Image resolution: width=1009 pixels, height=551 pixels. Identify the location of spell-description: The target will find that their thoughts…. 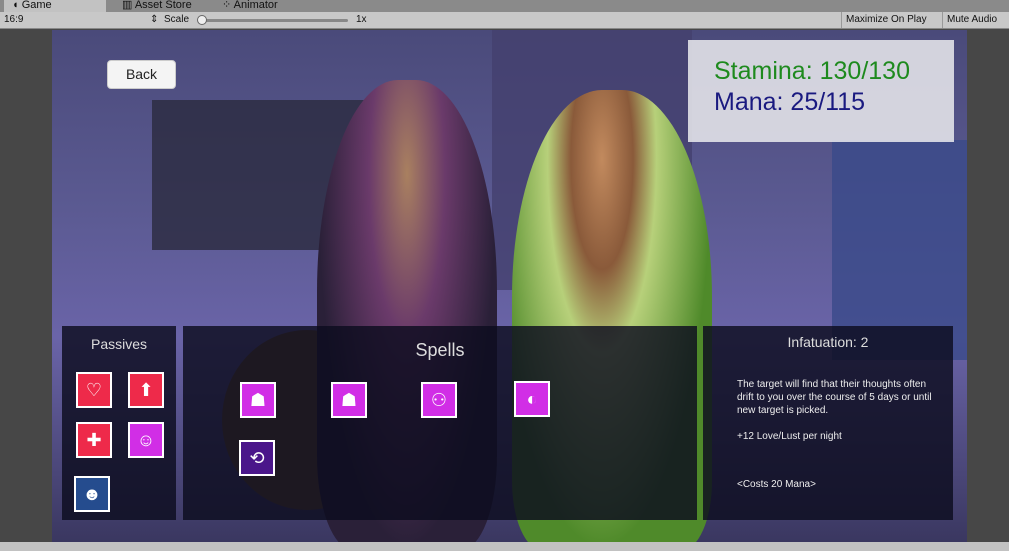
(834, 397).